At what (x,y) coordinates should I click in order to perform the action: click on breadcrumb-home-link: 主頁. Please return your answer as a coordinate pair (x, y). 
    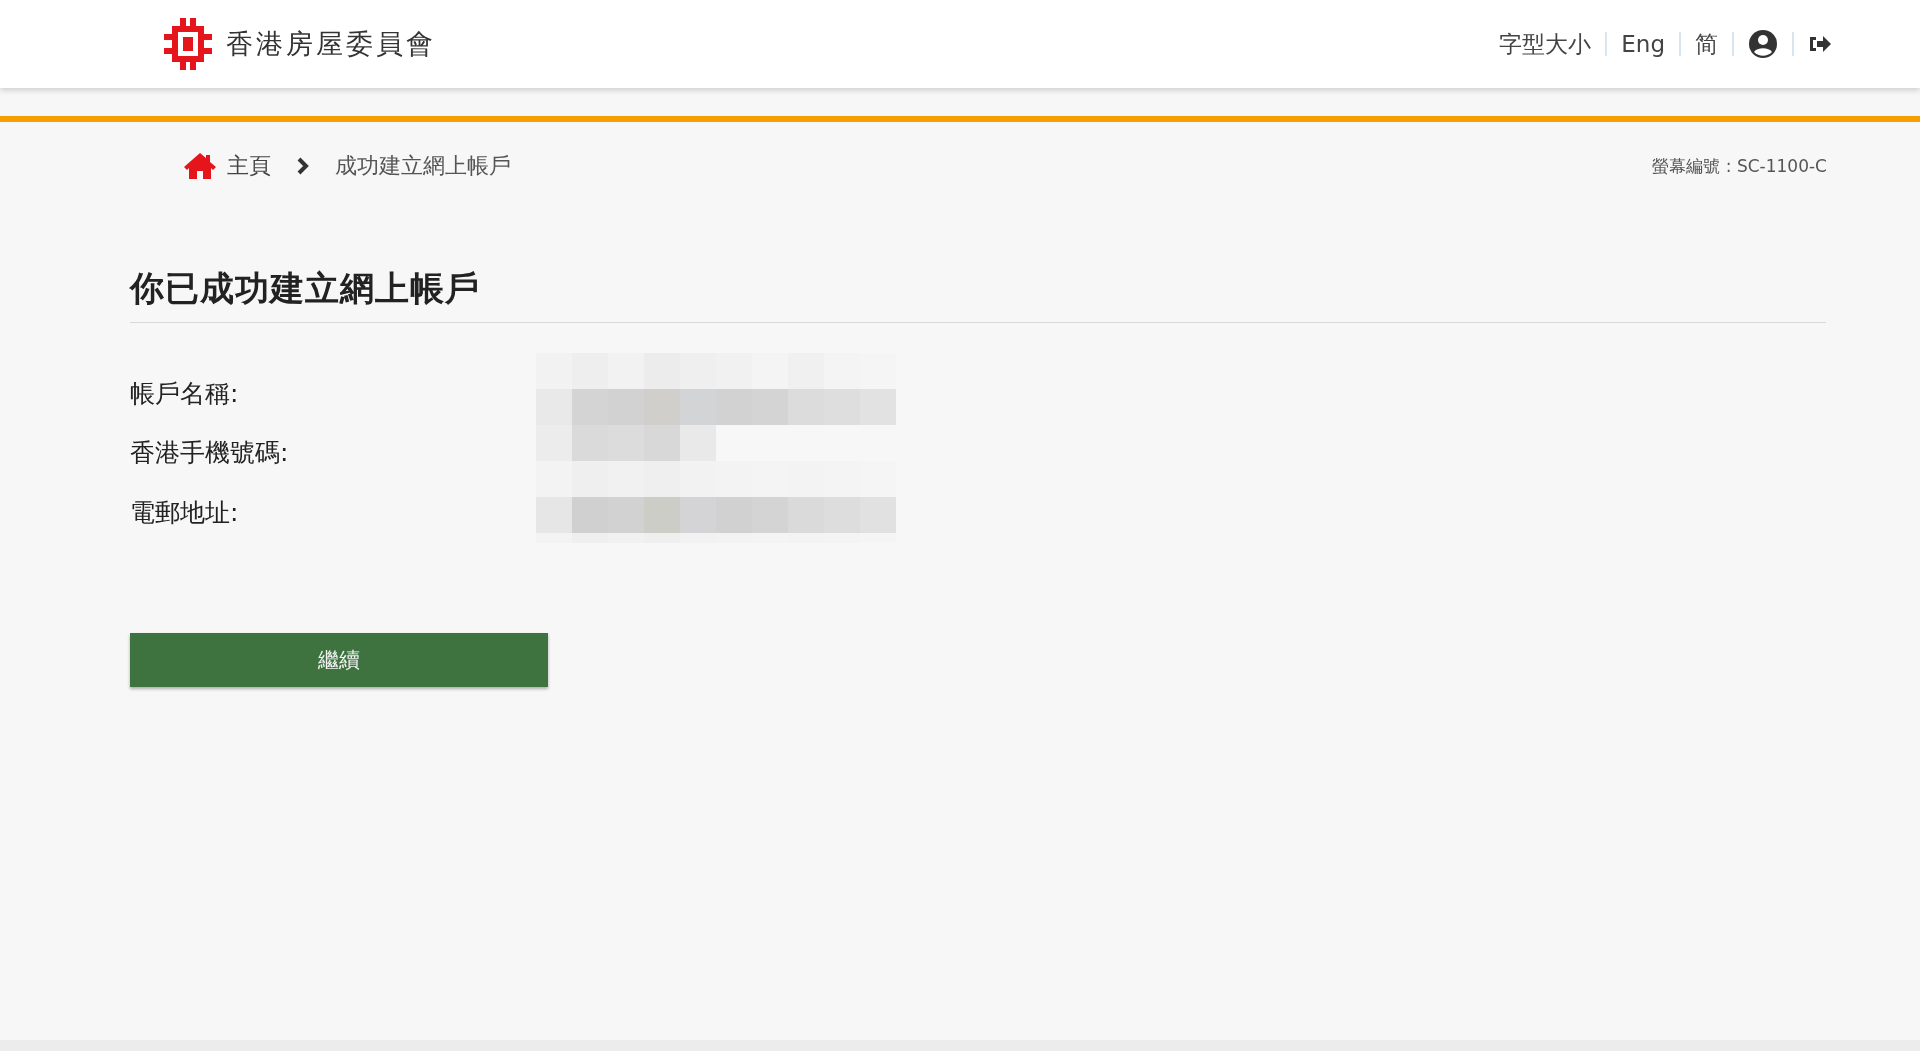
    Looking at the image, I should click on (249, 166).